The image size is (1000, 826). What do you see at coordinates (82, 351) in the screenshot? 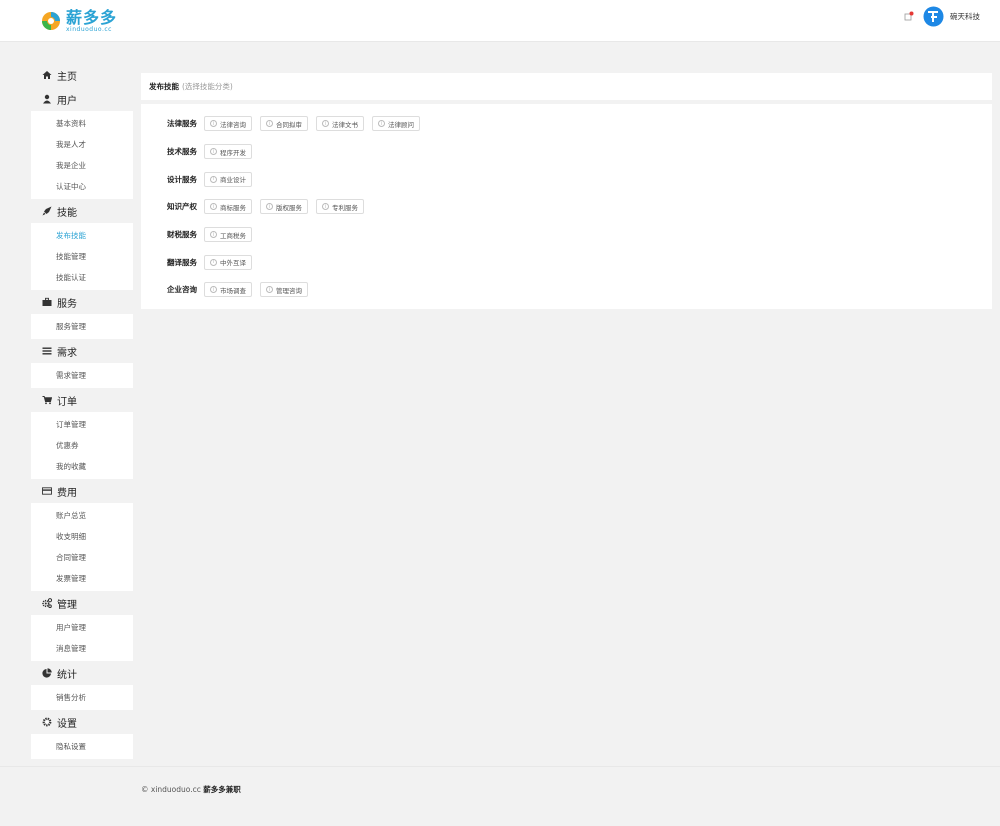
I see `sidebar-group-4: 需求` at bounding box center [82, 351].